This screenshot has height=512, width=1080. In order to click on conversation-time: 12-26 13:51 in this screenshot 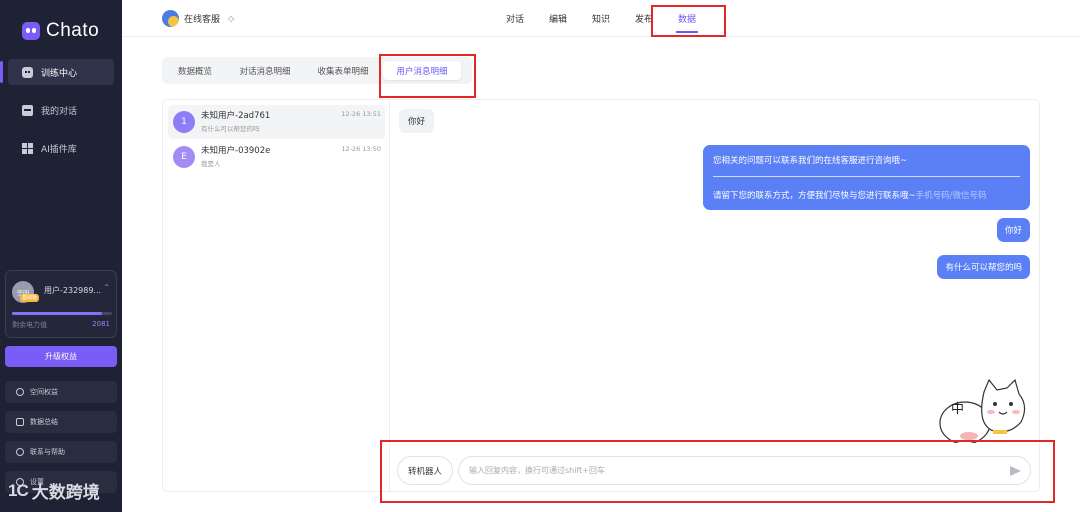, I will do `click(361, 114)`.